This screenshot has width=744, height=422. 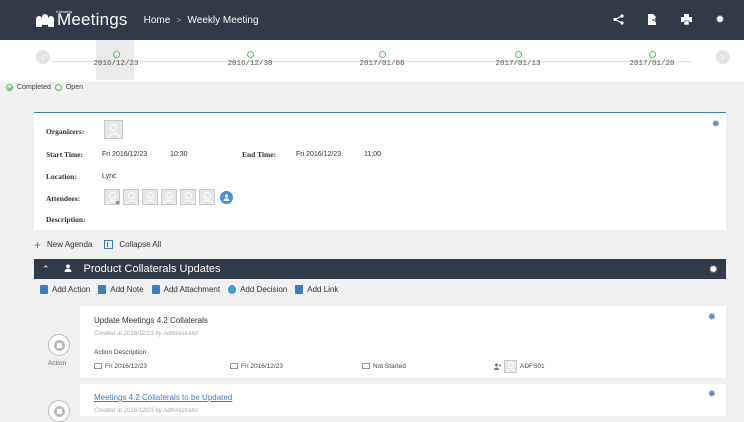 I want to click on action-description-label: Action Description, so click(x=120, y=352).